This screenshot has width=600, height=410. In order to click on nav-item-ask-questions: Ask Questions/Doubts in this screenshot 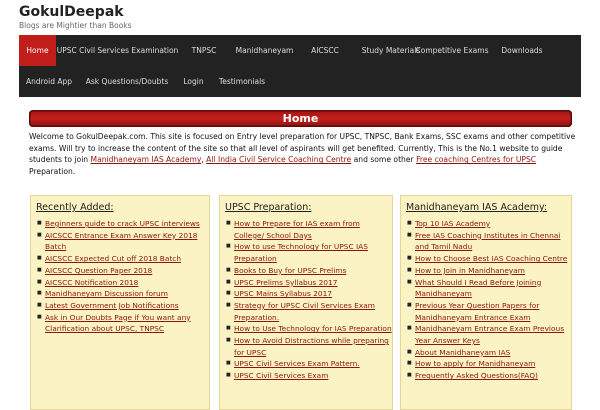, I will do `click(127, 81)`.